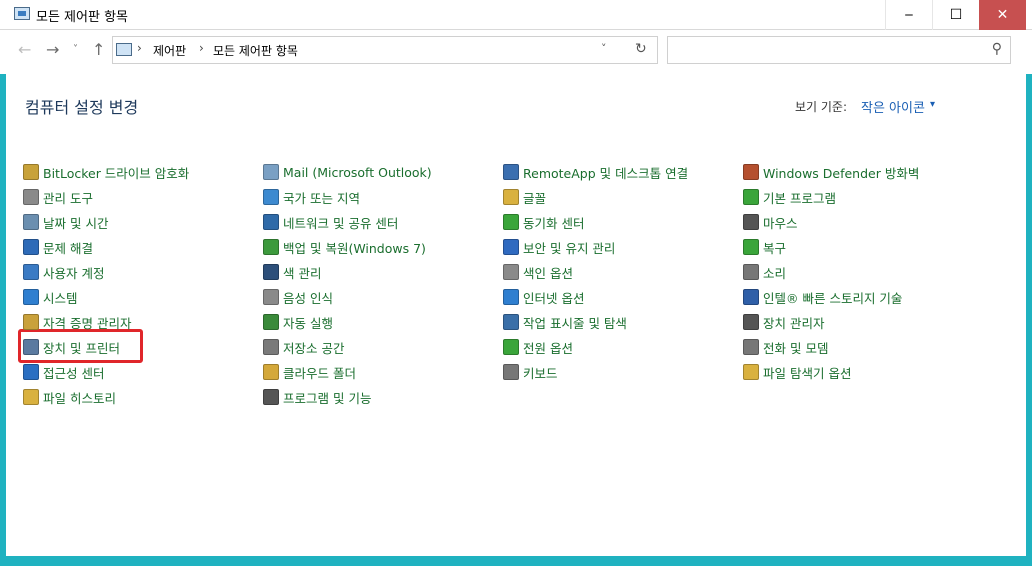 Image resolution: width=1032 pixels, height=566 pixels. I want to click on control-panel-item: 저장소 공간, so click(303, 347).